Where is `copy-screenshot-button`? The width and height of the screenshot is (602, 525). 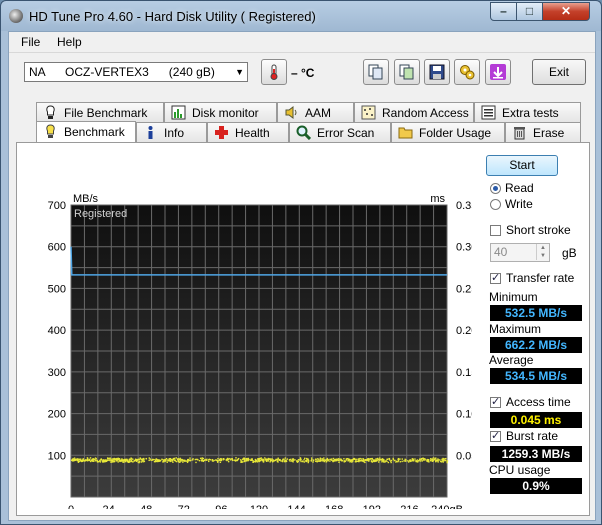
copy-screenshot-button is located at coordinates (407, 72).